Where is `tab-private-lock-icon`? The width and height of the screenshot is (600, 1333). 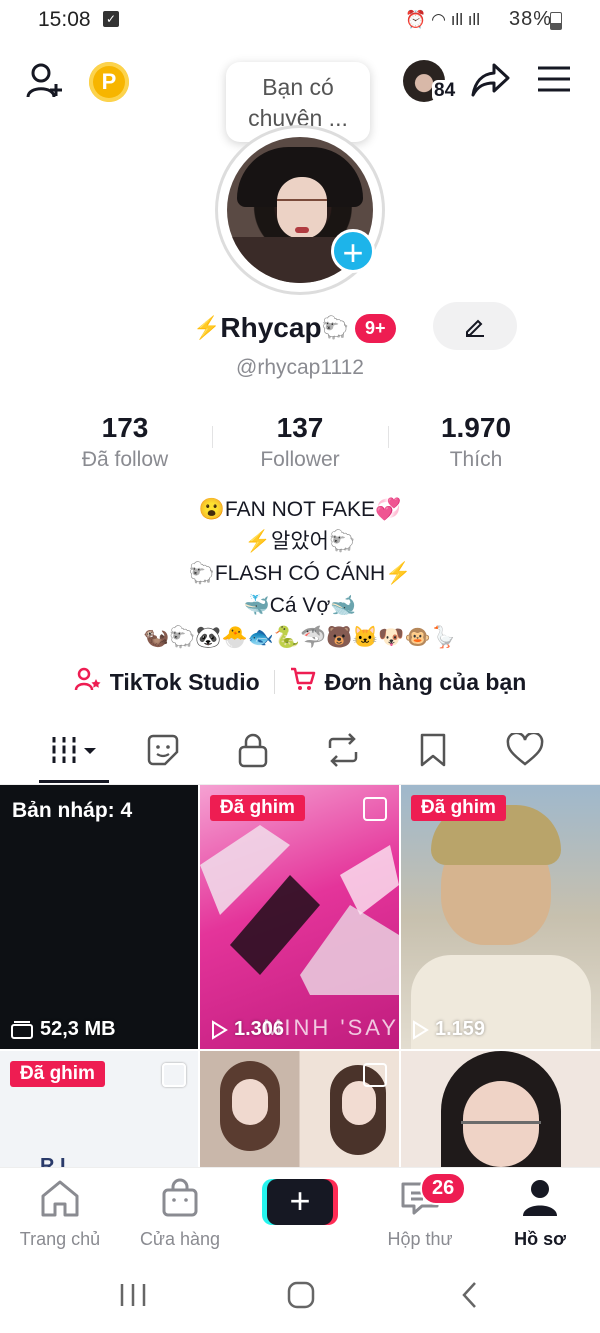 tab-private-lock-icon is located at coordinates (253, 750).